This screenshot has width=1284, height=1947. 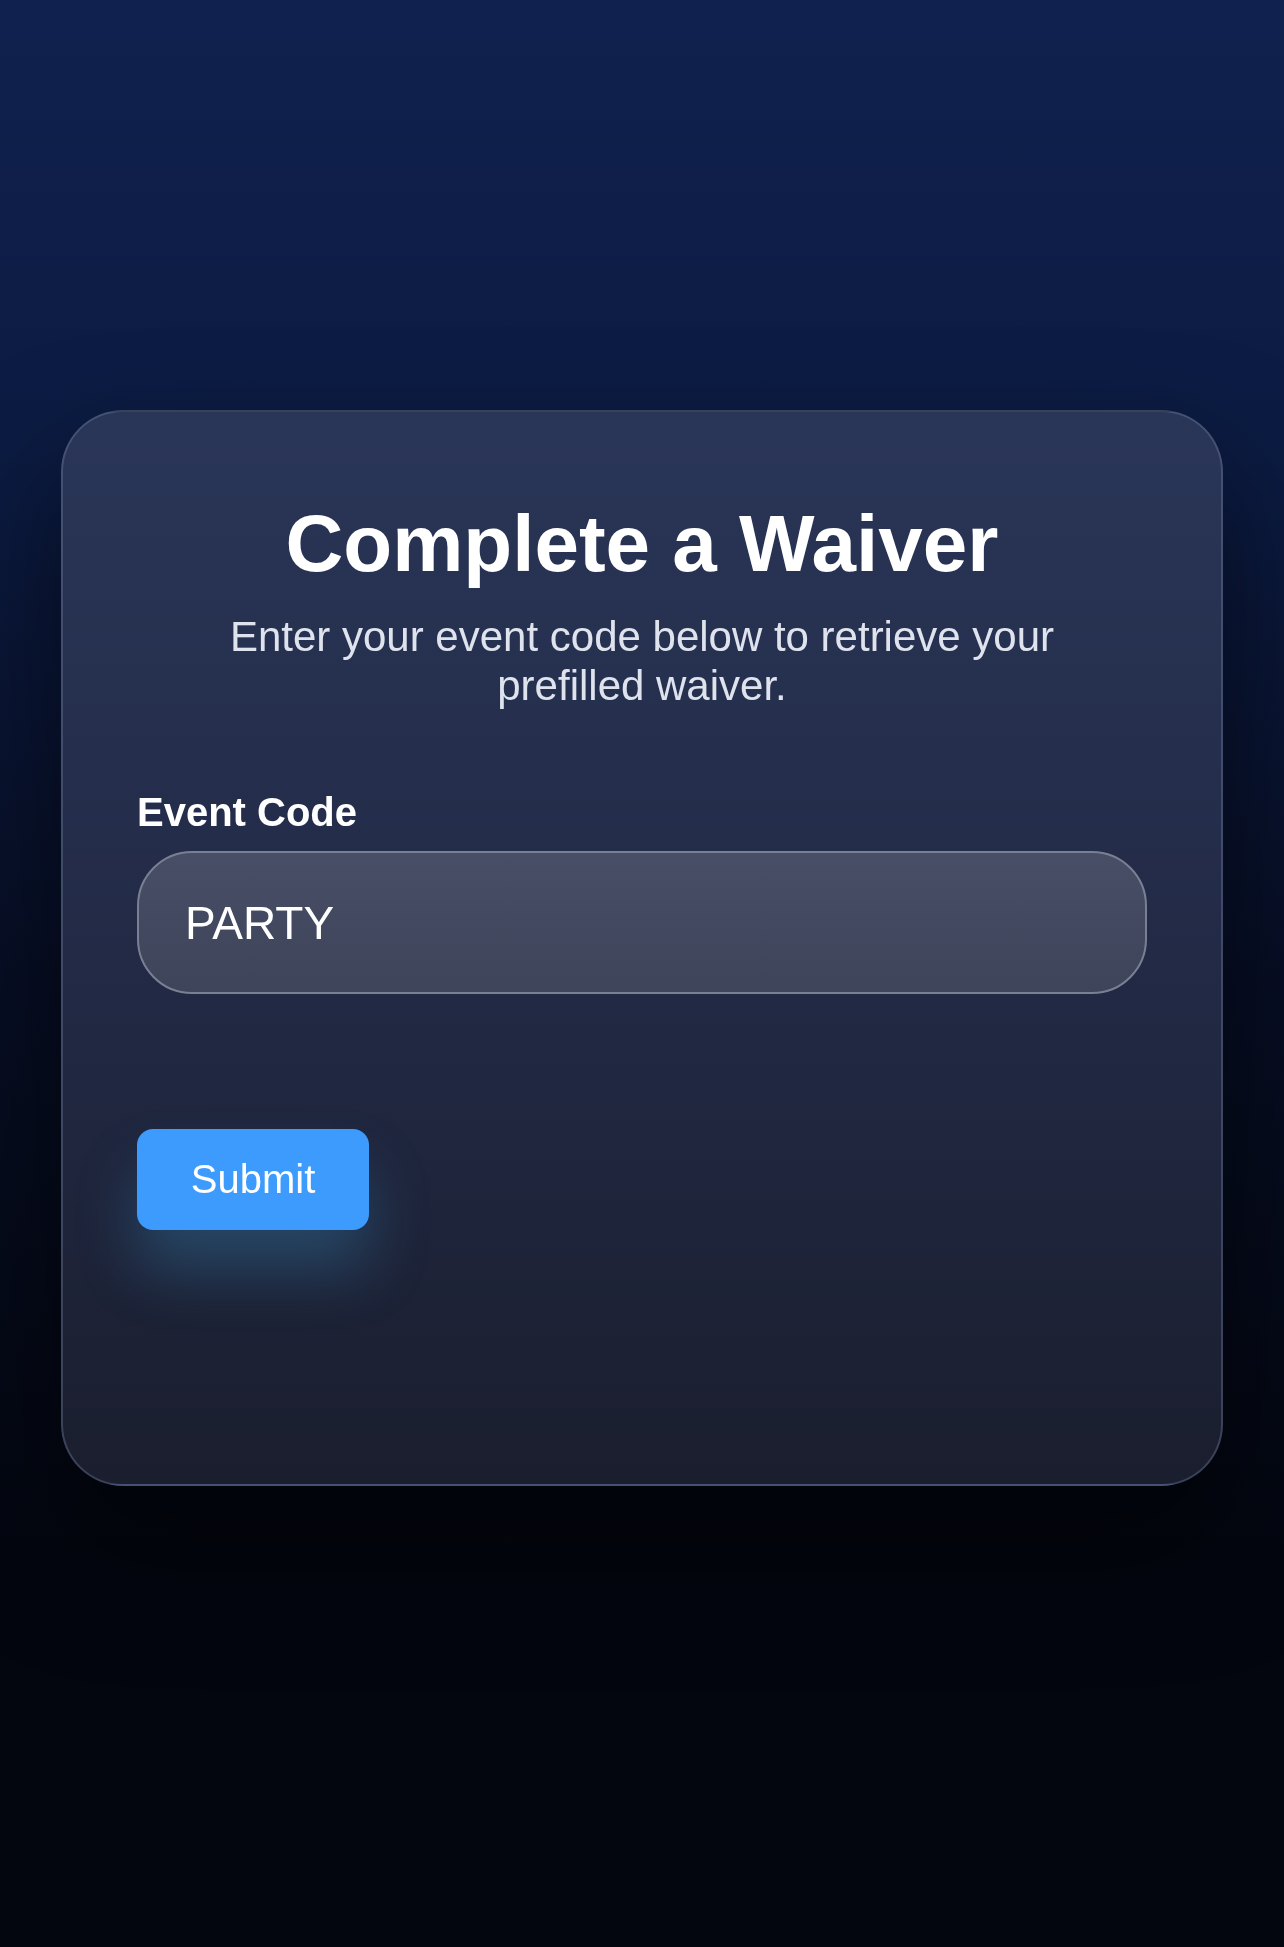 What do you see at coordinates (642, 661) in the screenshot?
I see `subtitle-text: Enter your event code below to retrieve your prefilled waiver.` at bounding box center [642, 661].